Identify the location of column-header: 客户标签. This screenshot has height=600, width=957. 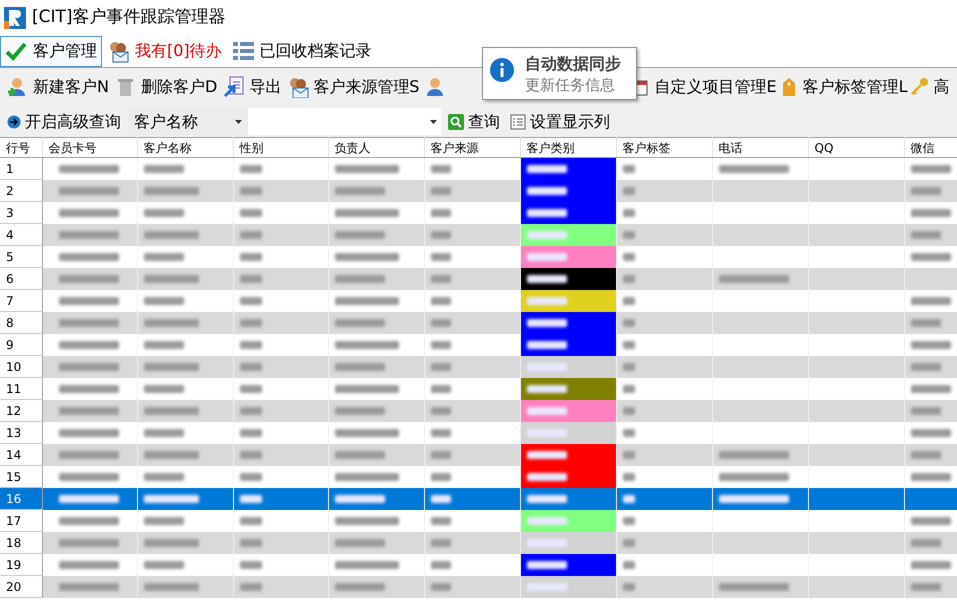
(664, 148).